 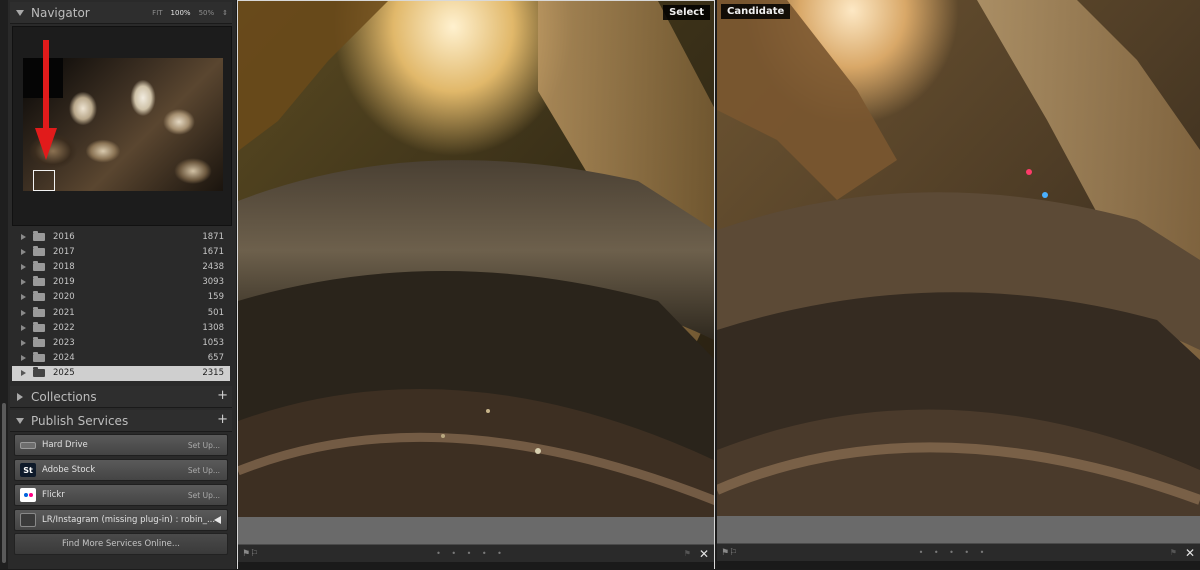 What do you see at coordinates (121, 251) in the screenshot?
I see `folder-row: 2017 1671` at bounding box center [121, 251].